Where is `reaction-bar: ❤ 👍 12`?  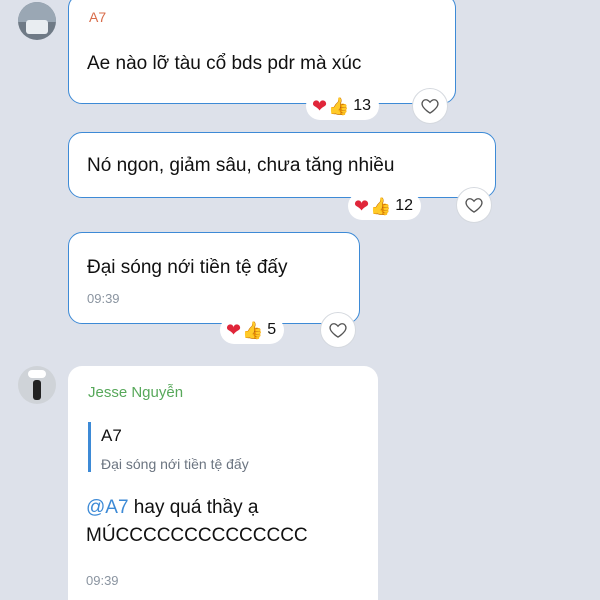
reaction-bar: ❤ 👍 12 is located at coordinates (385, 206).